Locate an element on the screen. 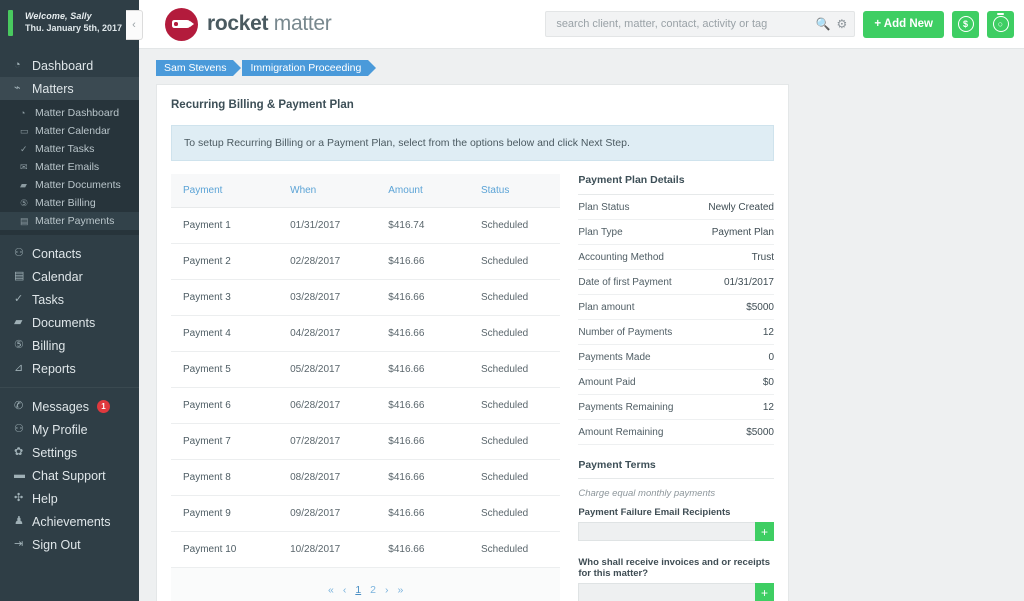  bar-chart-icon: ⊿ is located at coordinates (19, 368).